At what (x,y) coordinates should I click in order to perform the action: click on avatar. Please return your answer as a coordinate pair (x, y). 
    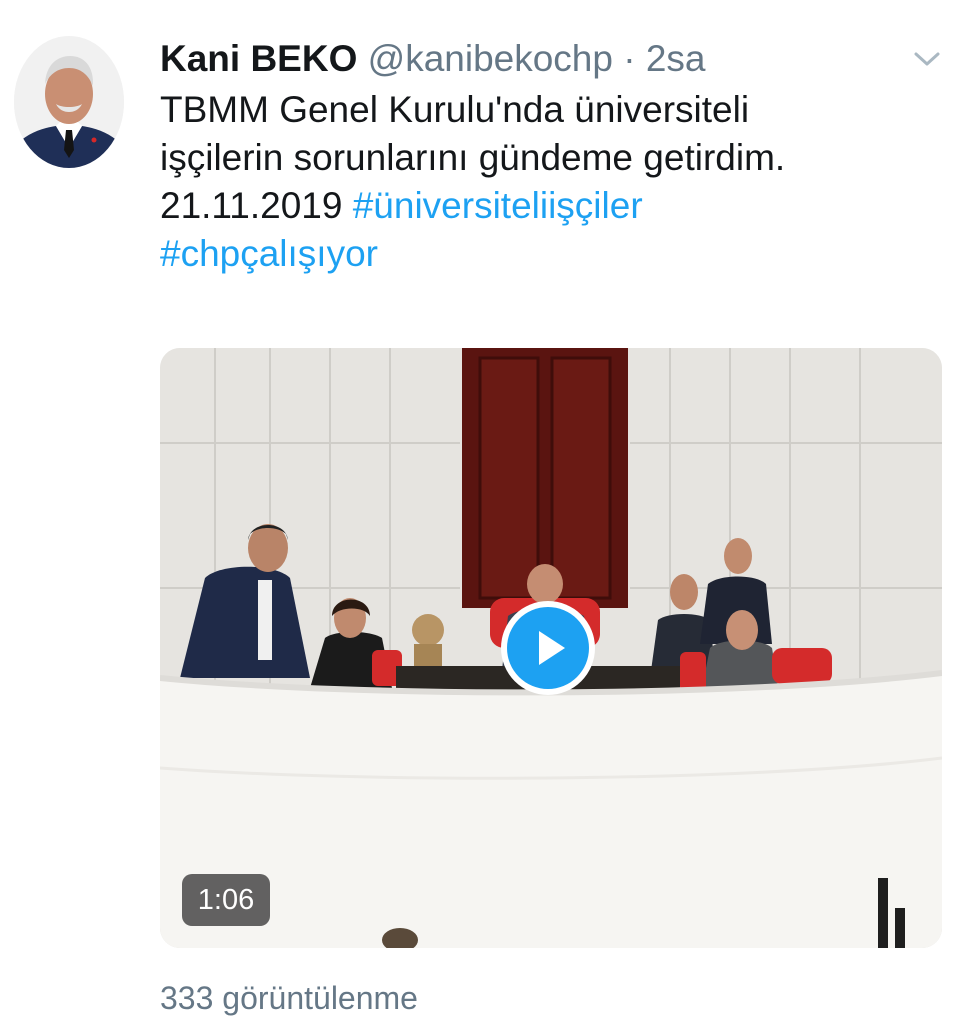
    Looking at the image, I should click on (69, 102).